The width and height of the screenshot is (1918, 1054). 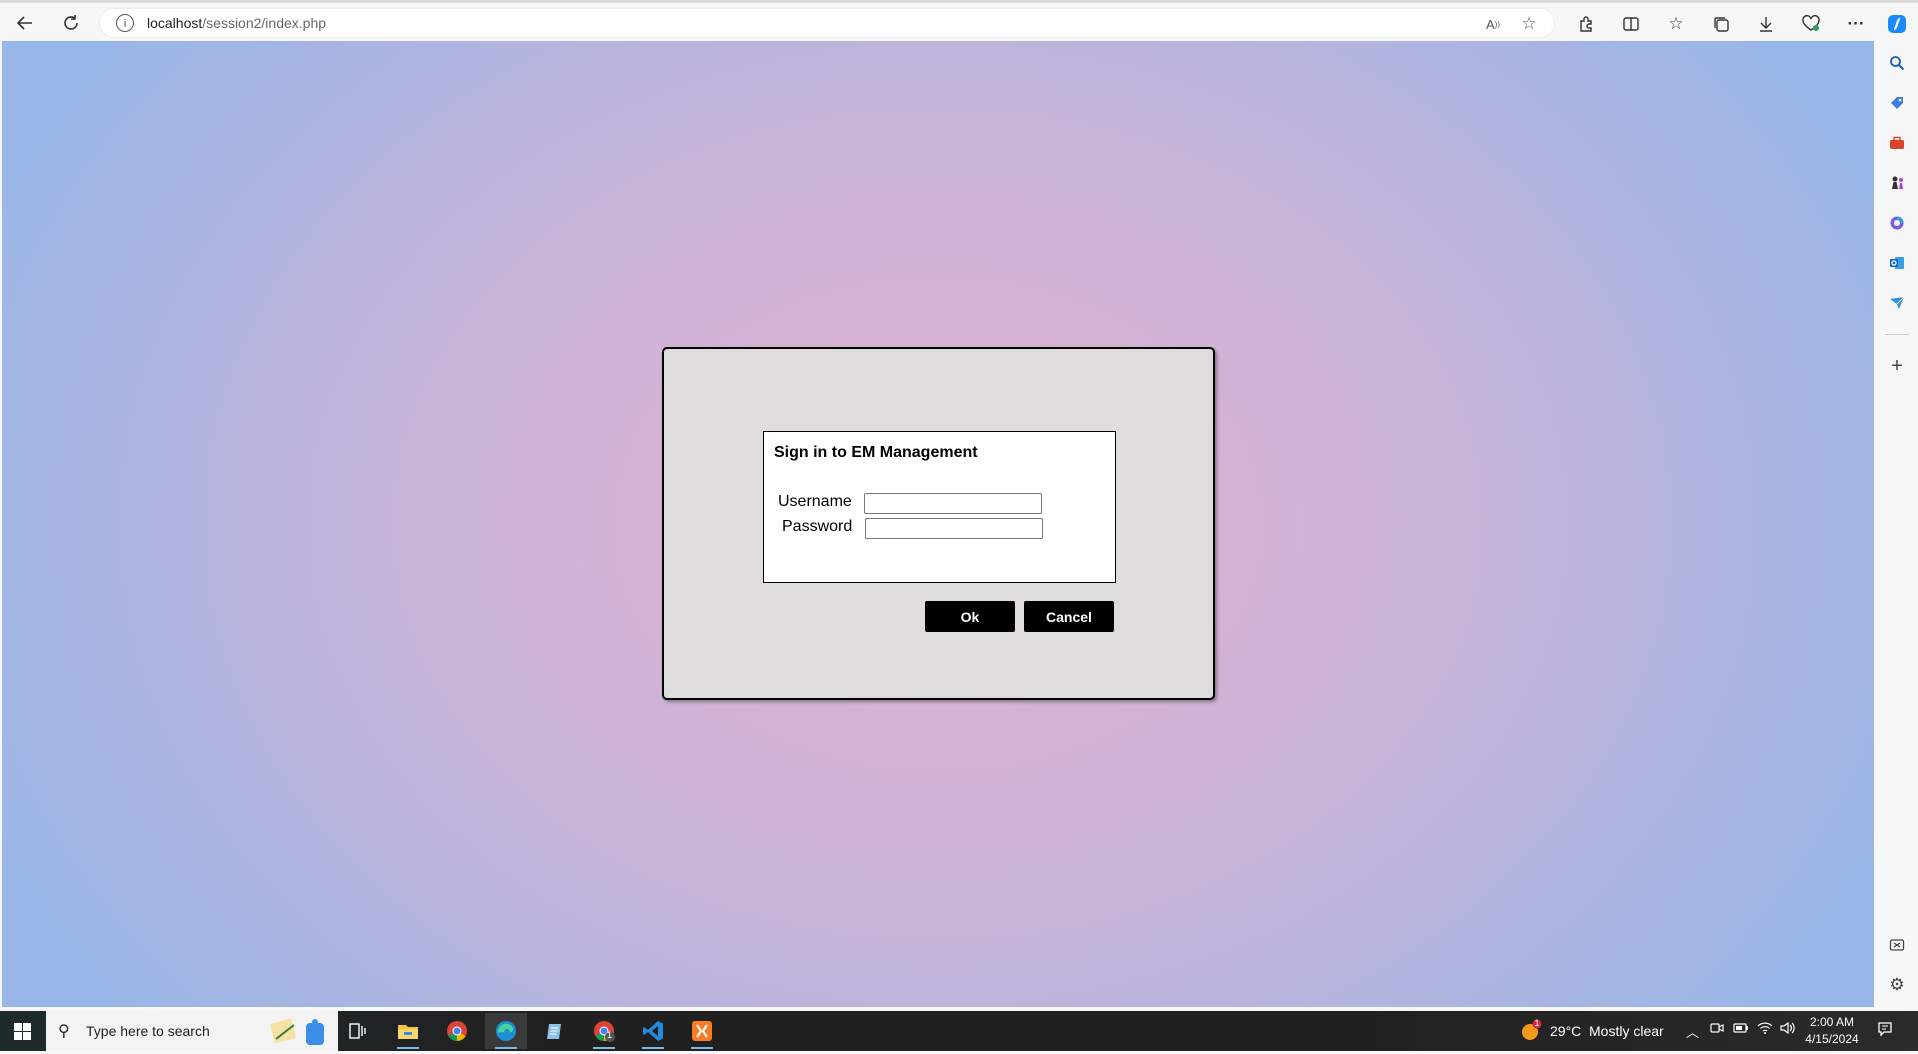 What do you see at coordinates (1897, 24) in the screenshot?
I see `copilot-icon` at bounding box center [1897, 24].